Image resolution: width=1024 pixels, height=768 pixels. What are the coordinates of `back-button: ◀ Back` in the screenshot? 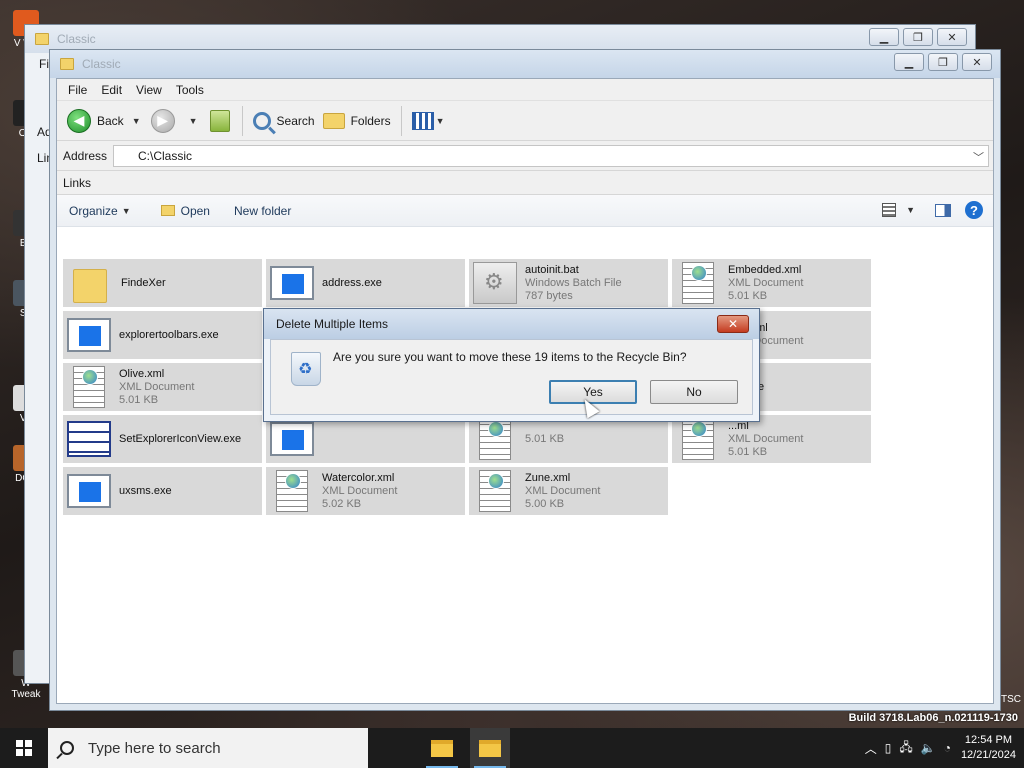 It's located at (95, 121).